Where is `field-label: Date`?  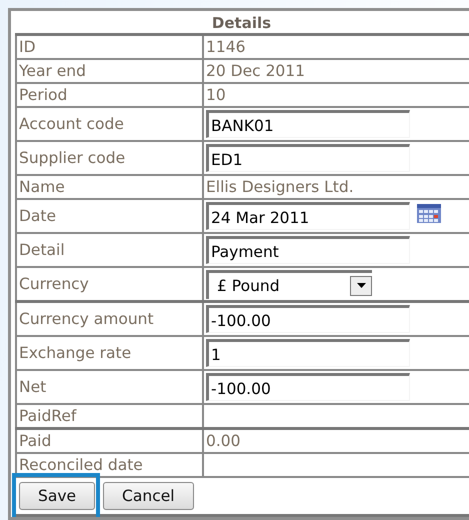
field-label: Date is located at coordinates (110, 216).